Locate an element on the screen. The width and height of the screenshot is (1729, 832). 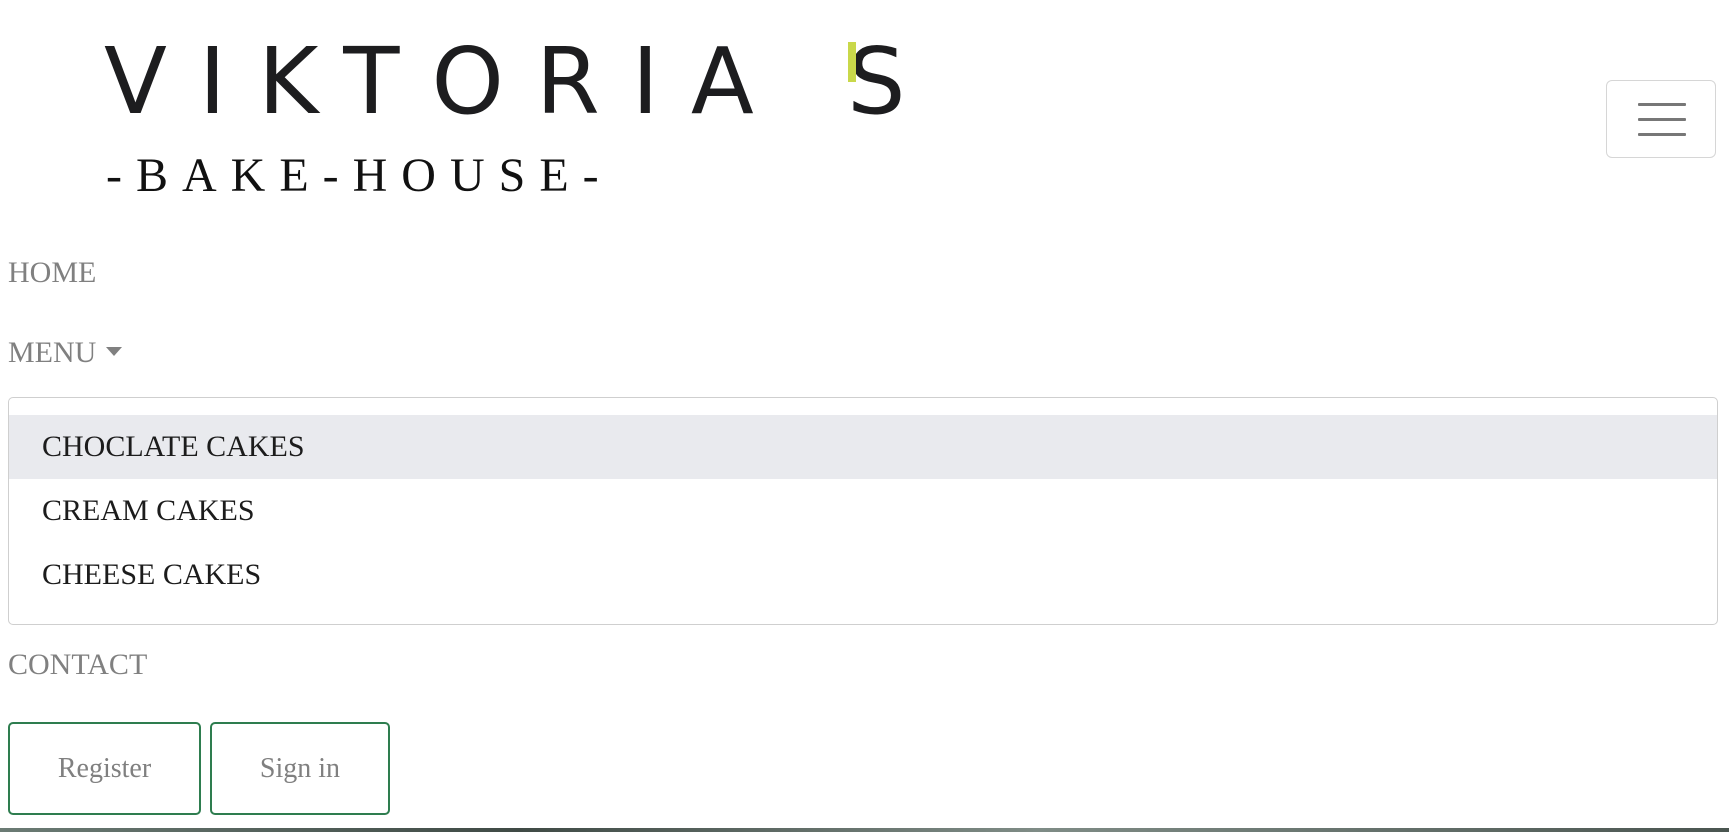
nav-link-menu: MENU is located at coordinates (65, 352).